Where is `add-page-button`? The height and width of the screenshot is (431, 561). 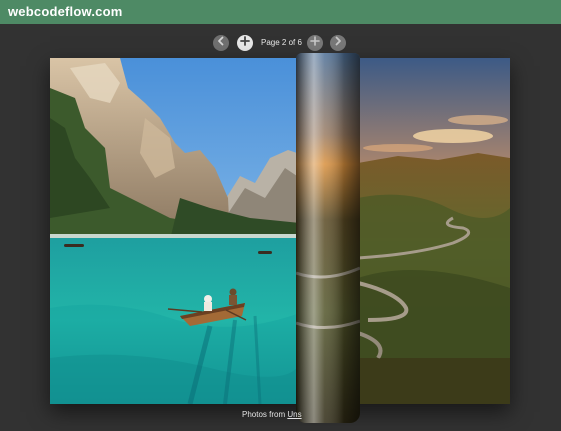 add-page-button is located at coordinates (245, 43).